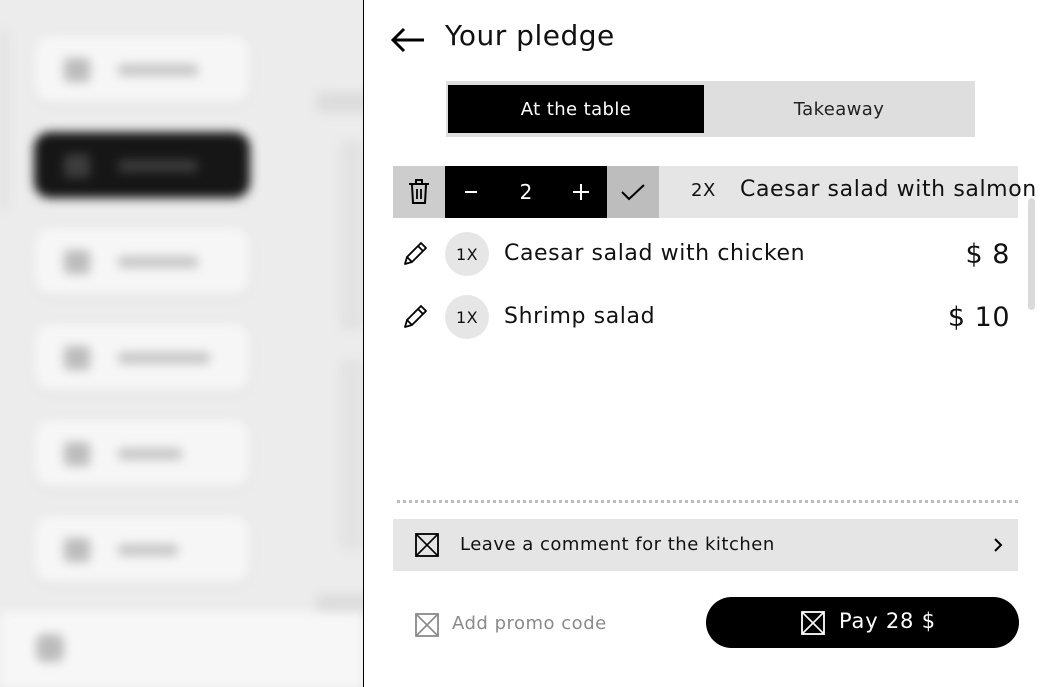 The width and height of the screenshot is (1046, 687). I want to click on order-type-toggle: At the table Takeaway, so click(710, 109).